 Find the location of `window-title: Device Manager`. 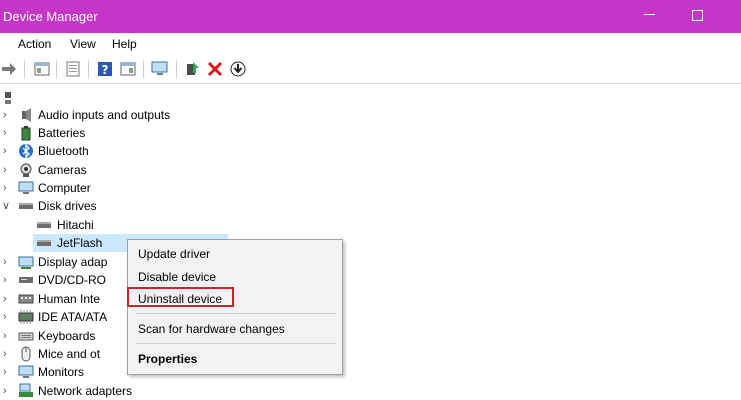

window-title: Device Manager is located at coordinates (50, 16).